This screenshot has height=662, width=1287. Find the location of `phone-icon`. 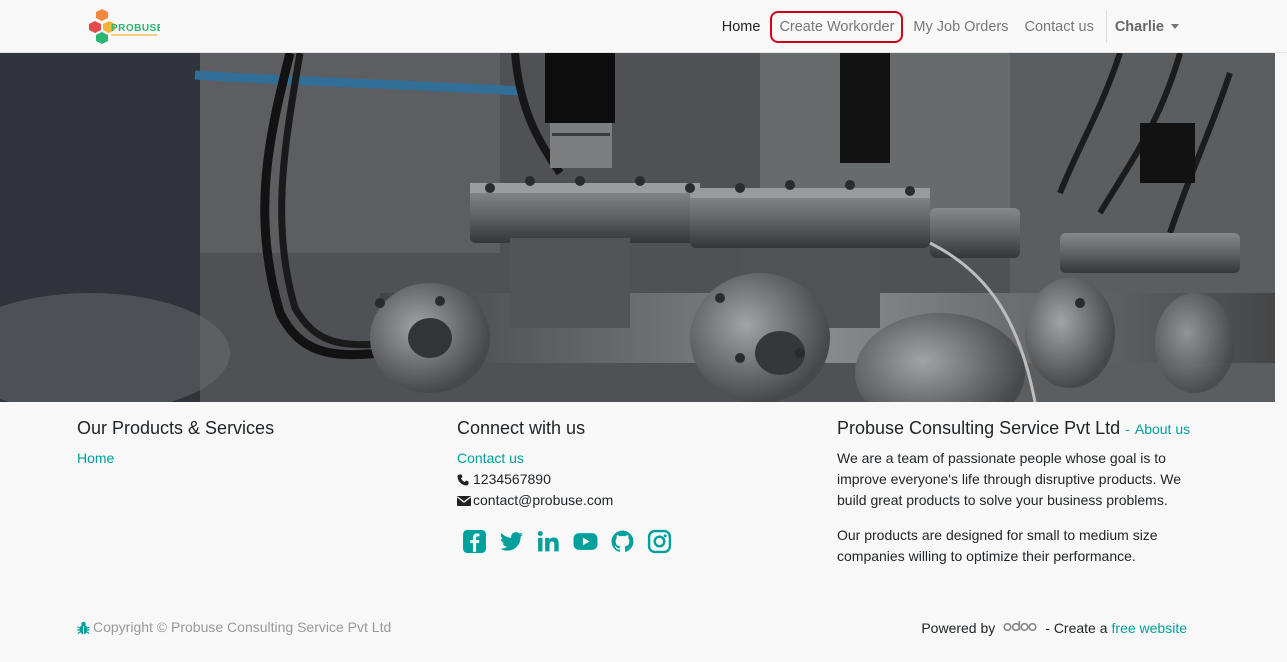

phone-icon is located at coordinates (463, 478).